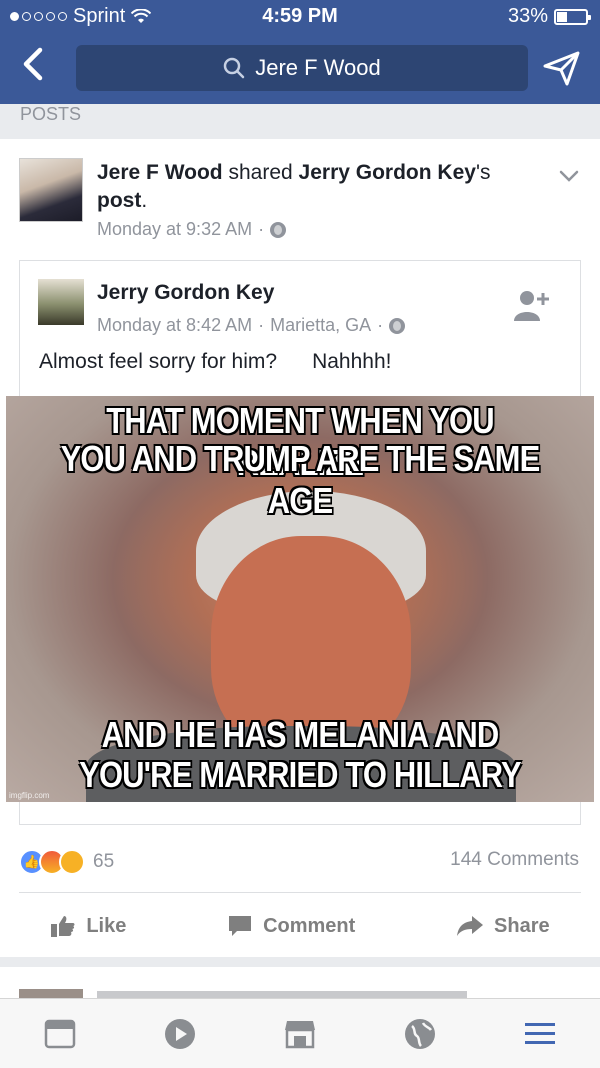 The width and height of the screenshot is (600, 1068). Describe the element at coordinates (527, 16) in the screenshot. I see `battery-percent: 33%` at that location.